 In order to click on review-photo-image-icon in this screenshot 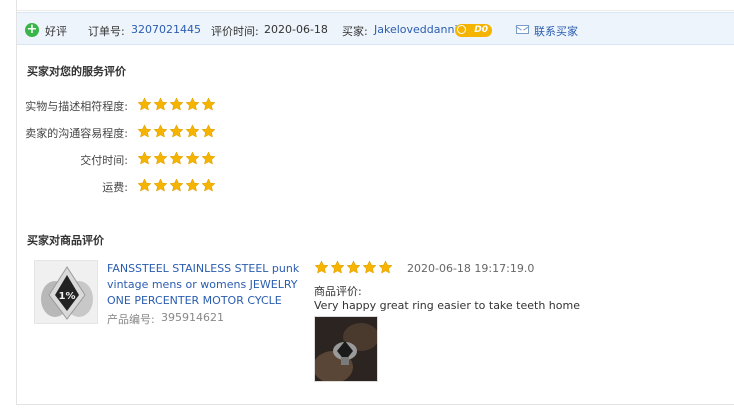, I will do `click(346, 349)`.